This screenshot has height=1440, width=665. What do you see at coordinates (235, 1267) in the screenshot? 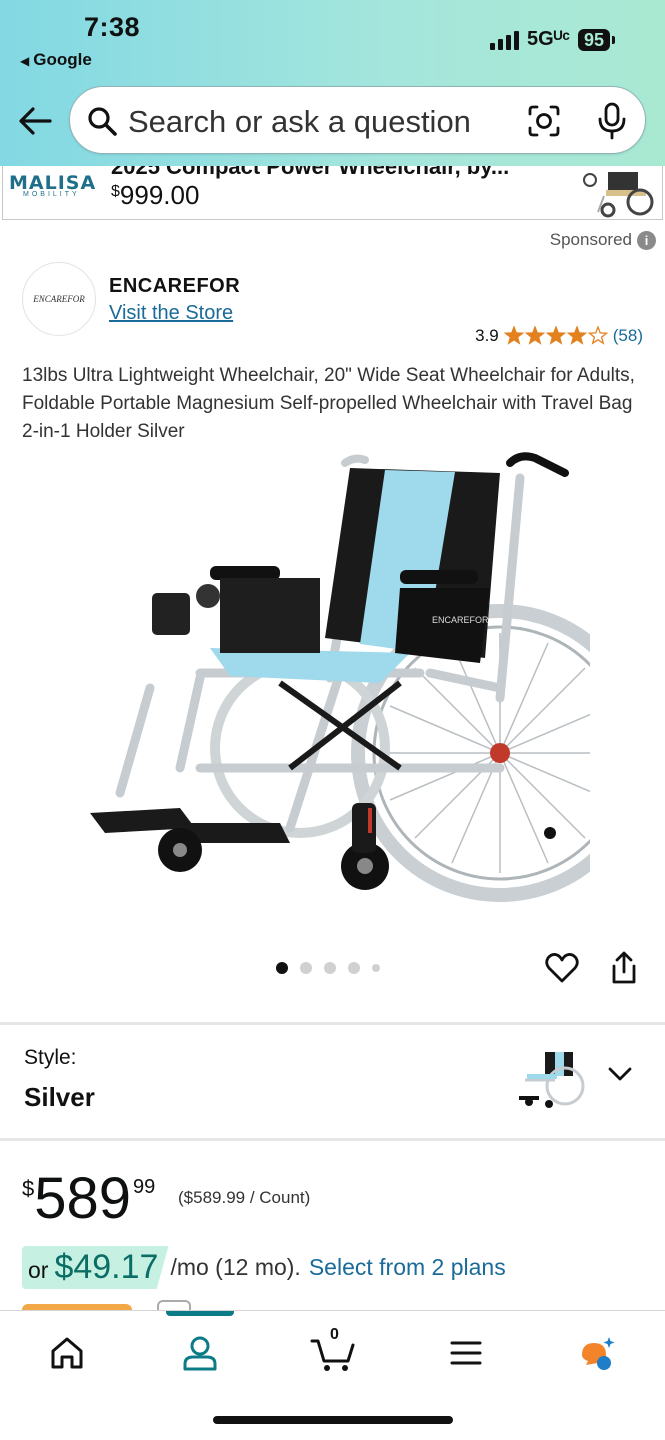
I see `monthly-term: /mo (12 mo).` at bounding box center [235, 1267].